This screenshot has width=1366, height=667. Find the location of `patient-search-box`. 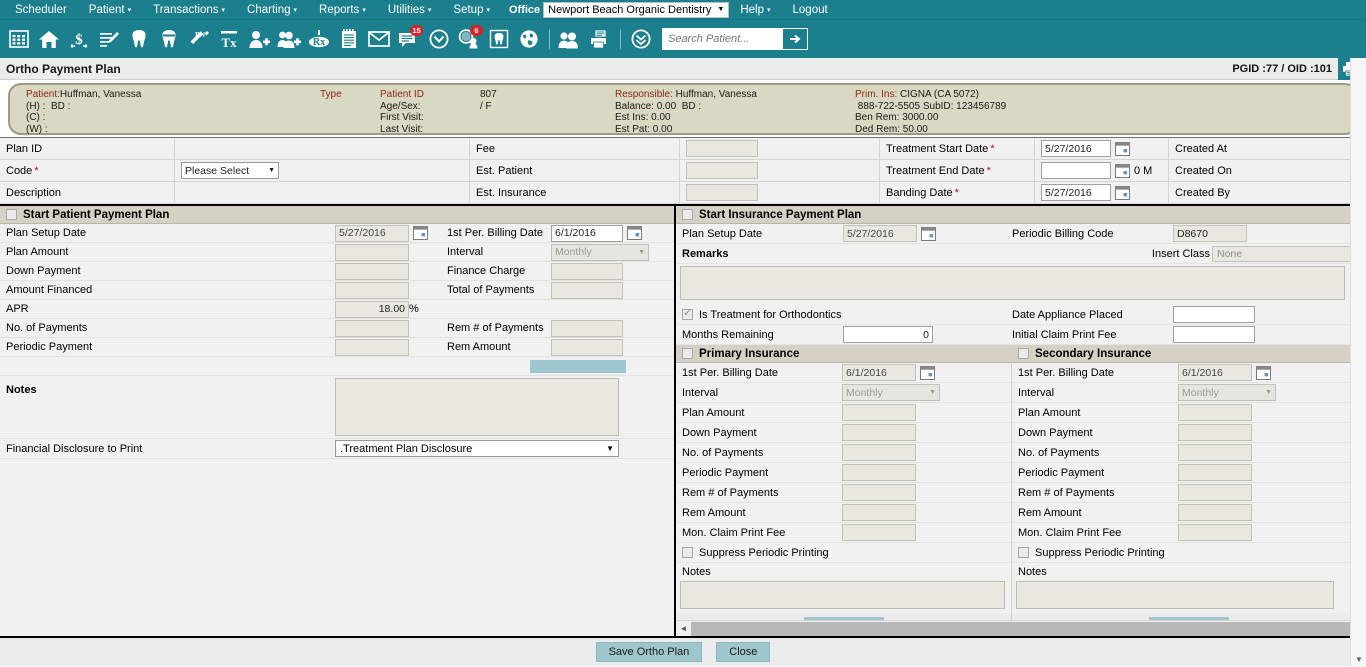

patient-search-box is located at coordinates (735, 39).